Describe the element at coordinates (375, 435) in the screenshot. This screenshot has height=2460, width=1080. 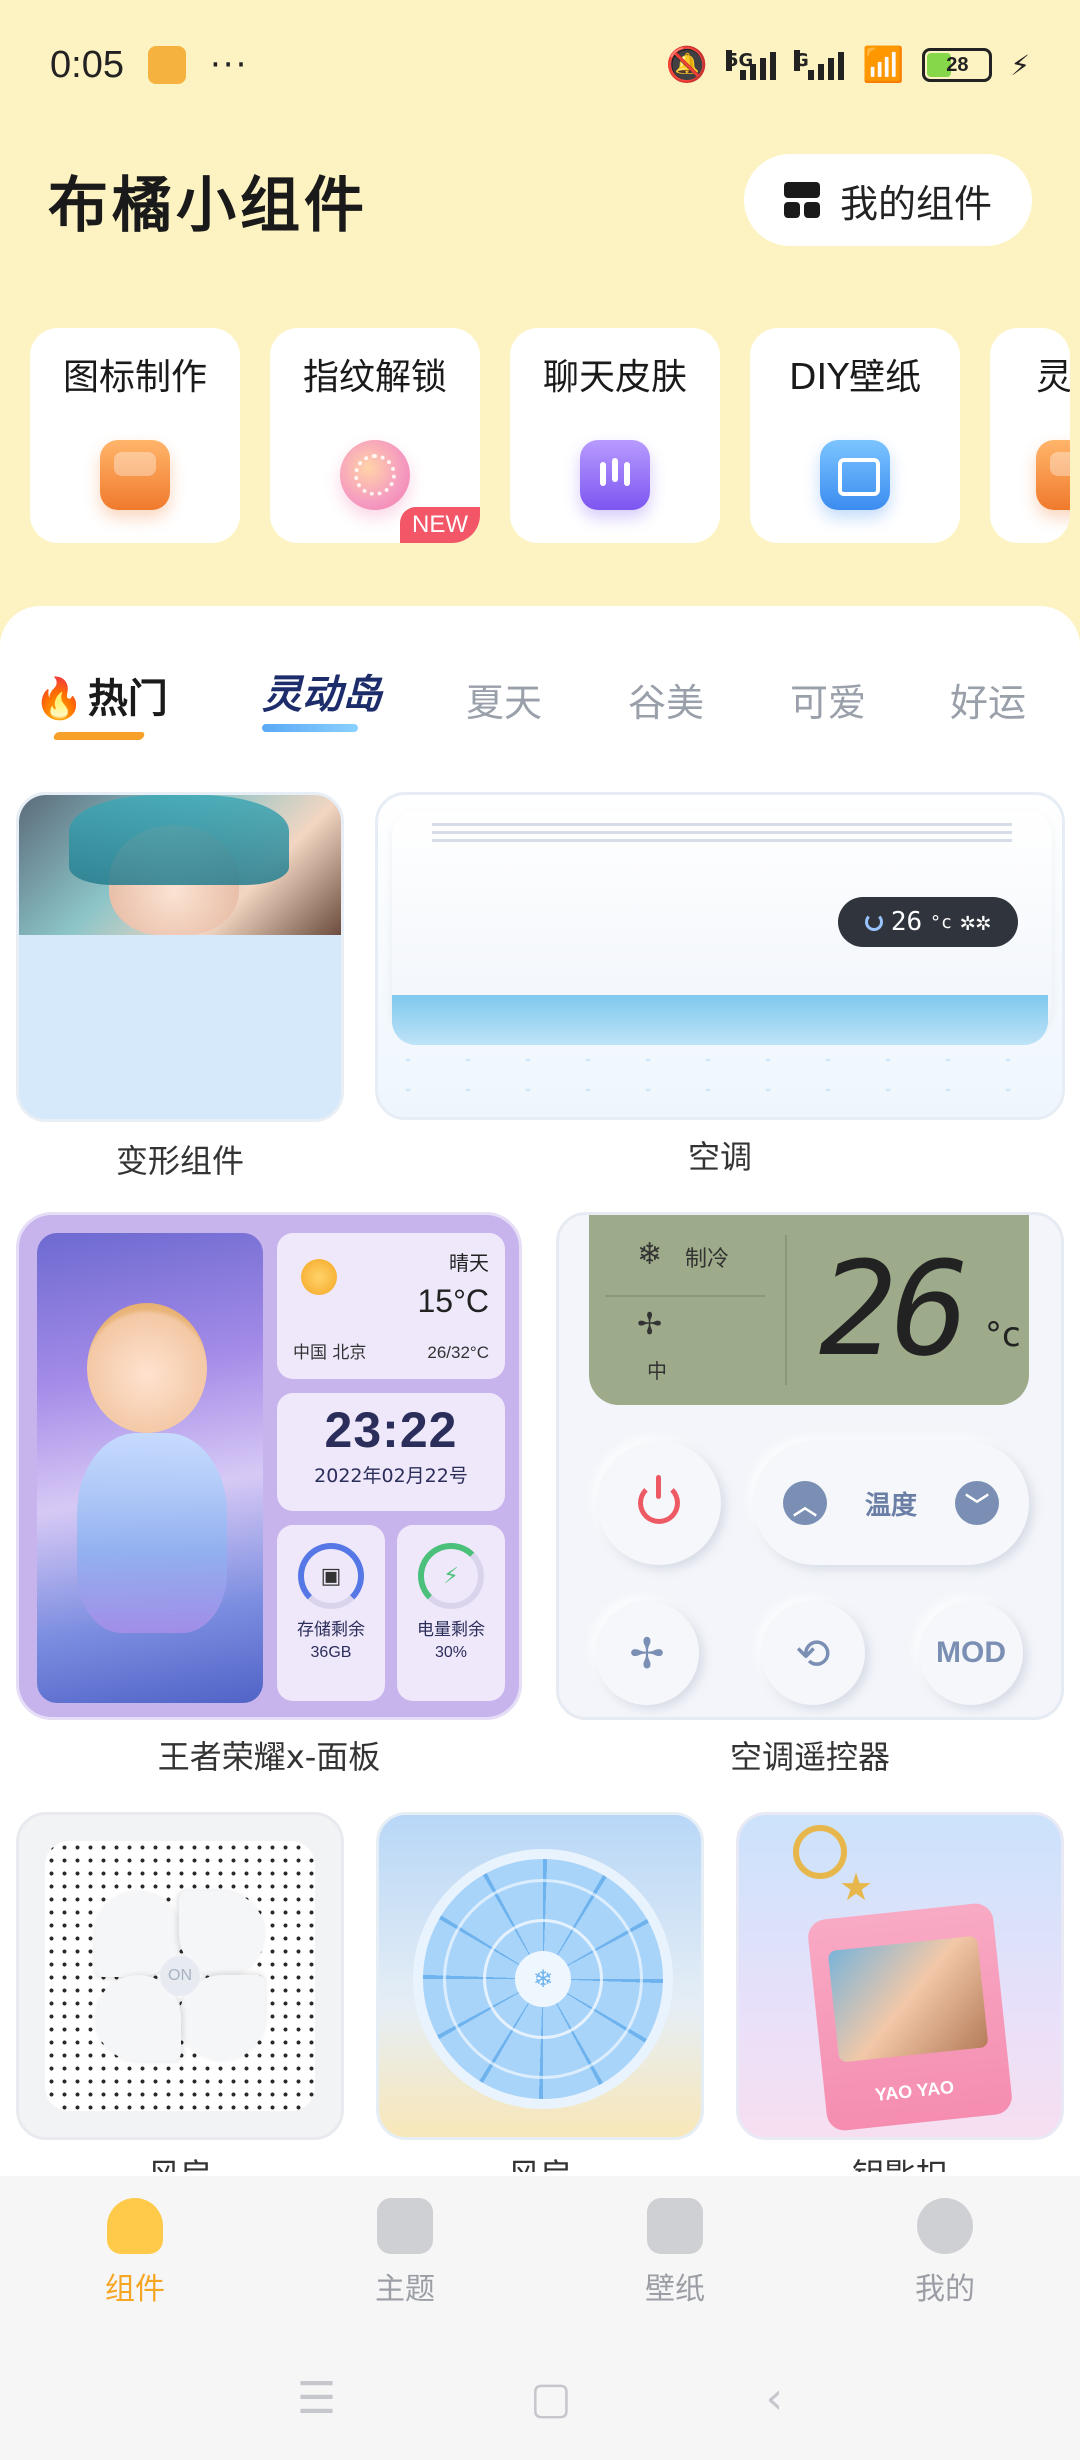
I see `tool-fingerprint-unlock: 指纹解锁 NEW` at that location.